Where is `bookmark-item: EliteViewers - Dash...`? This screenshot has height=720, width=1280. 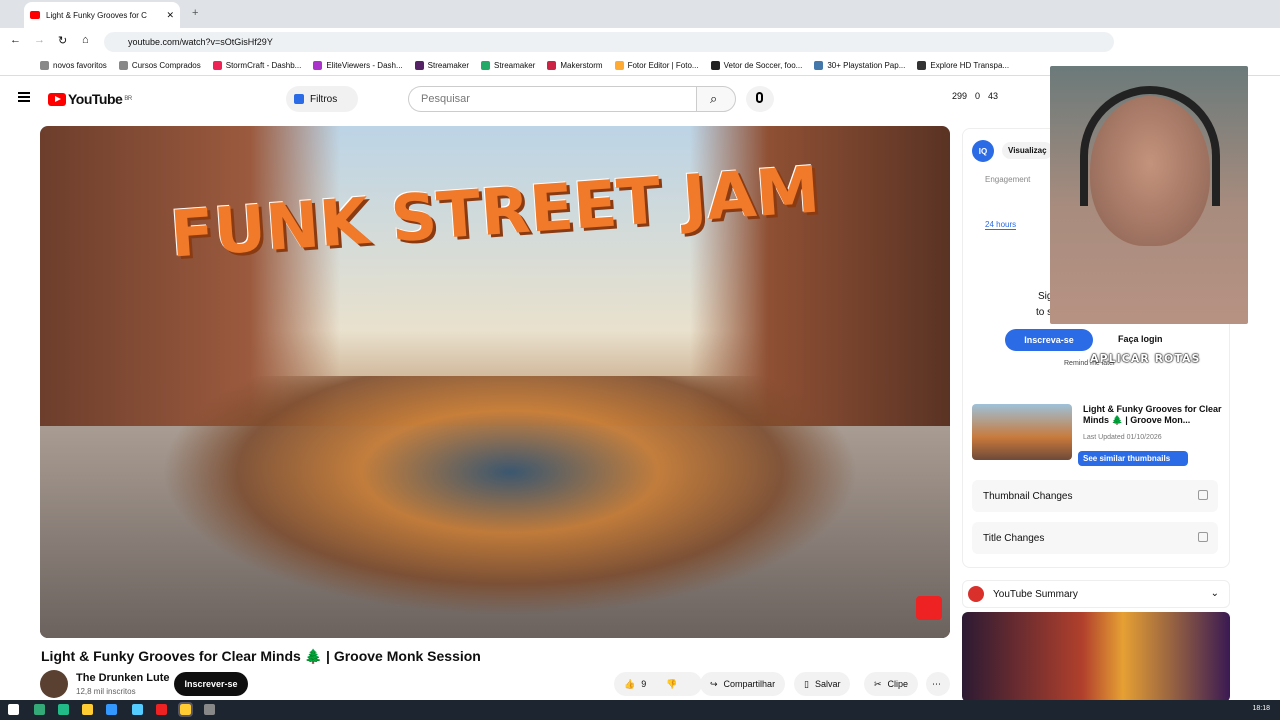
bookmark-item: EliteViewers - Dash... is located at coordinates (358, 65).